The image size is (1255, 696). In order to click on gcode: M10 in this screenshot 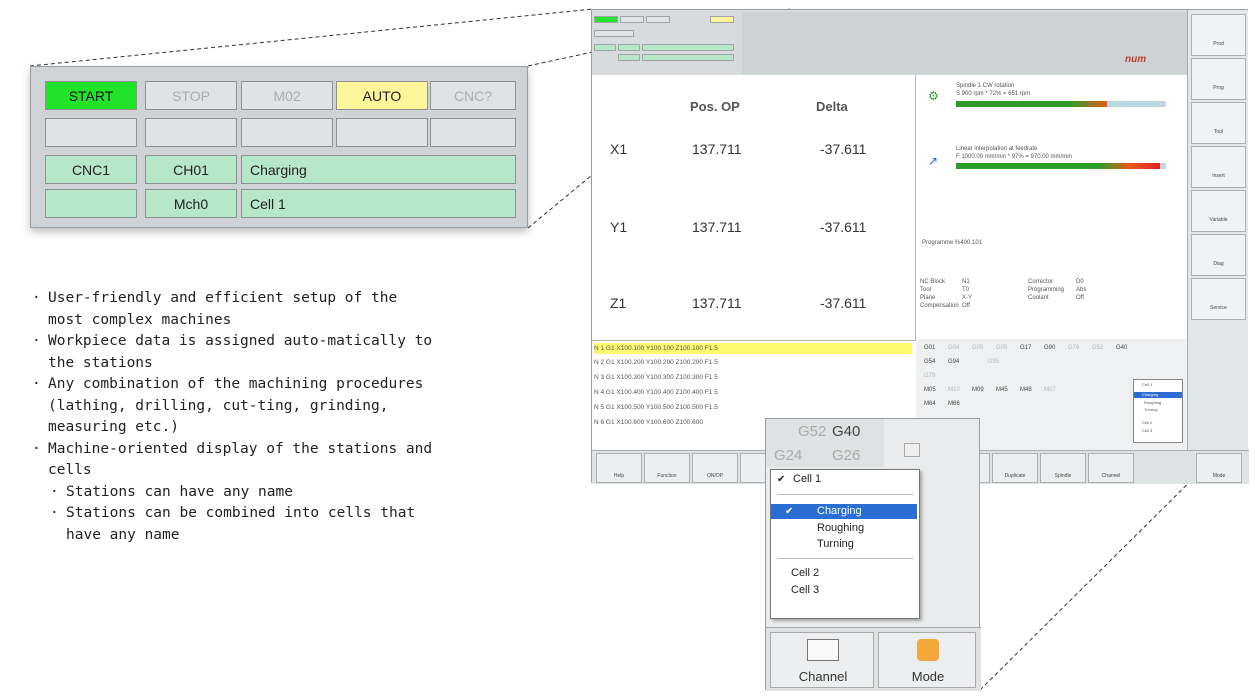, I will do `click(954, 390)`.